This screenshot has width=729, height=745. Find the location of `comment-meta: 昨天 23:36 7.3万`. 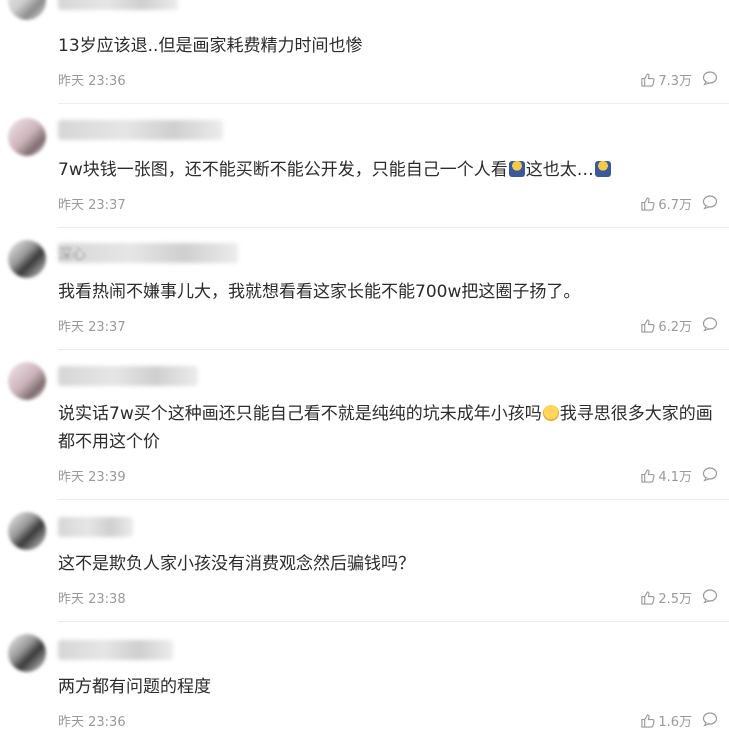

comment-meta: 昨天 23:36 7.3万 is located at coordinates (388, 79).